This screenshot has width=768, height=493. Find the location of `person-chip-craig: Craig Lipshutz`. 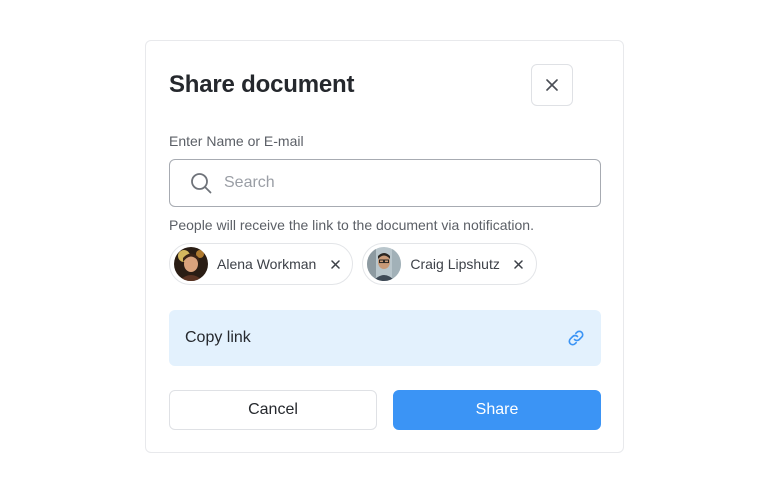

person-chip-craig: Craig Lipshutz is located at coordinates (449, 264).